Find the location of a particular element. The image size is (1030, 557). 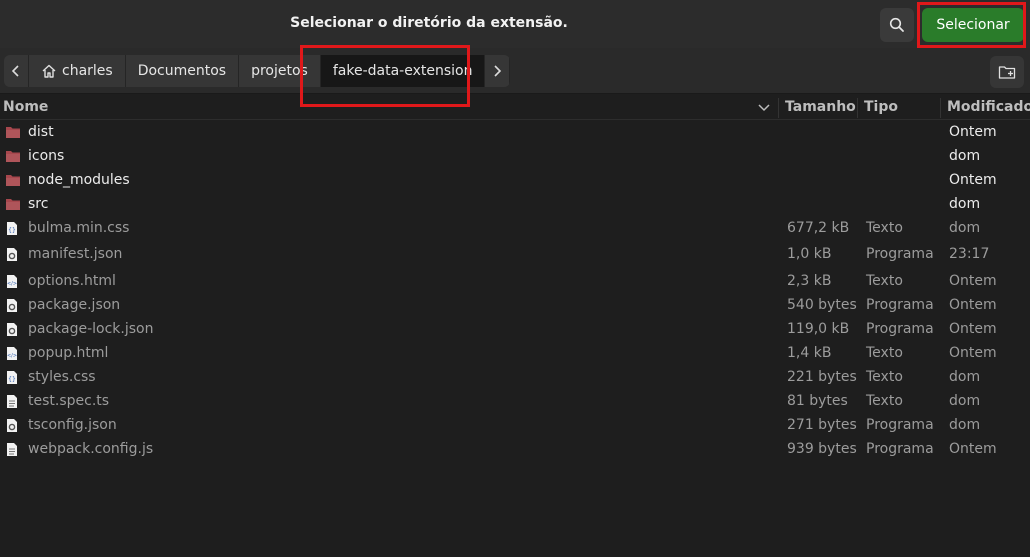

breadcrumb-item-projetos: projetos is located at coordinates (280, 71).